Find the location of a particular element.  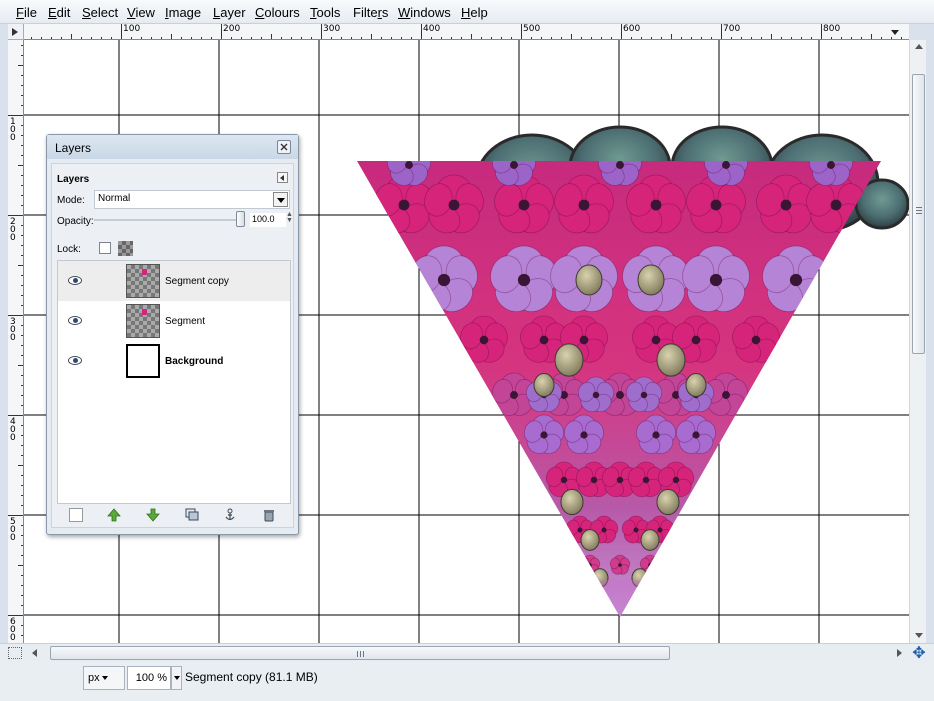

menu-view: View is located at coordinates (141, 12).